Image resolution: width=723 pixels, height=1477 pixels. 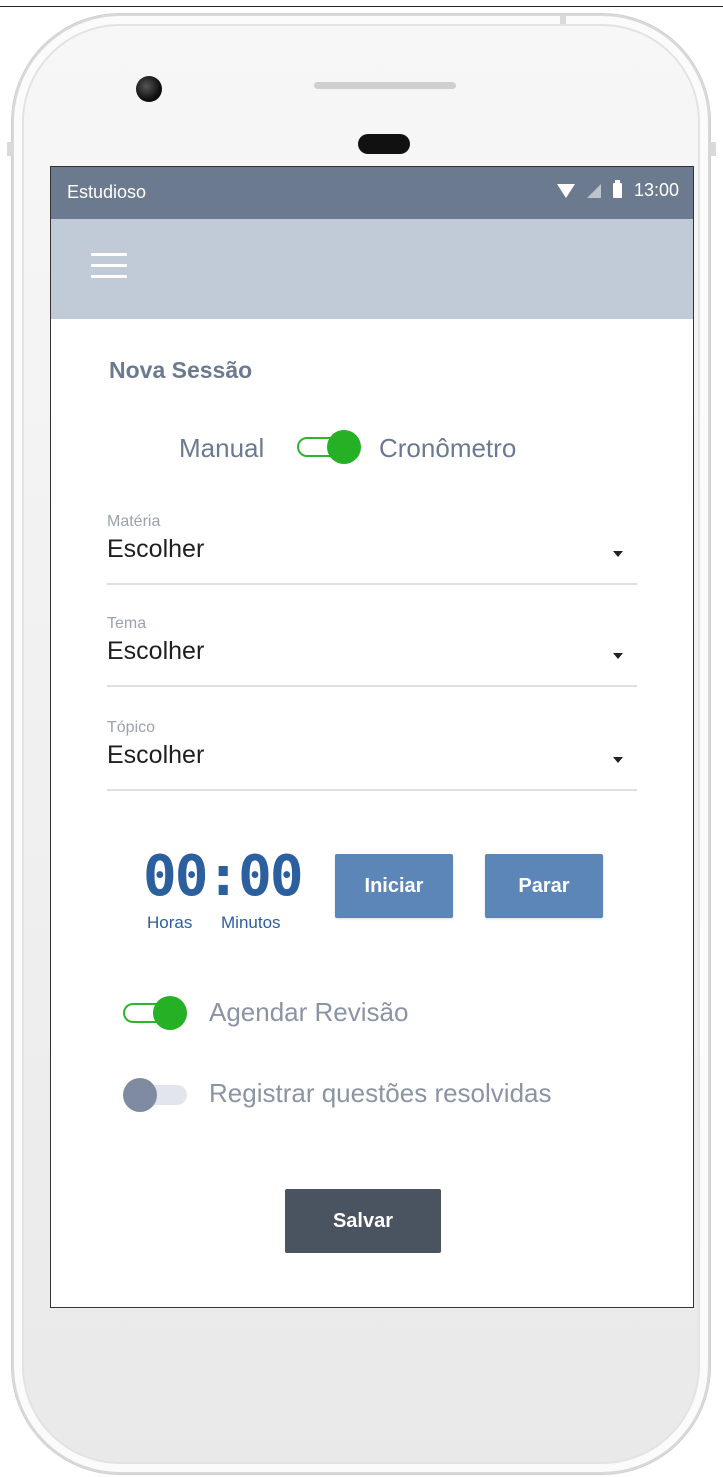 I want to click on stop-button: Parar, so click(x=544, y=886).